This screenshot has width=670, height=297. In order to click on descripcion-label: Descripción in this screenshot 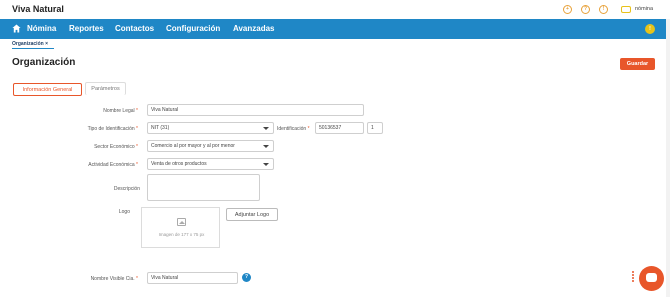, I will do `click(126, 189)`.